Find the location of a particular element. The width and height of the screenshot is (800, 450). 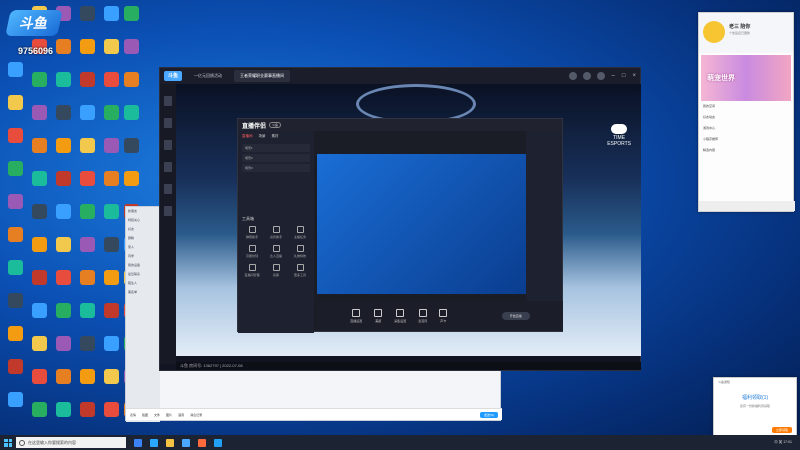

taskview-icon is located at coordinates (138, 442).